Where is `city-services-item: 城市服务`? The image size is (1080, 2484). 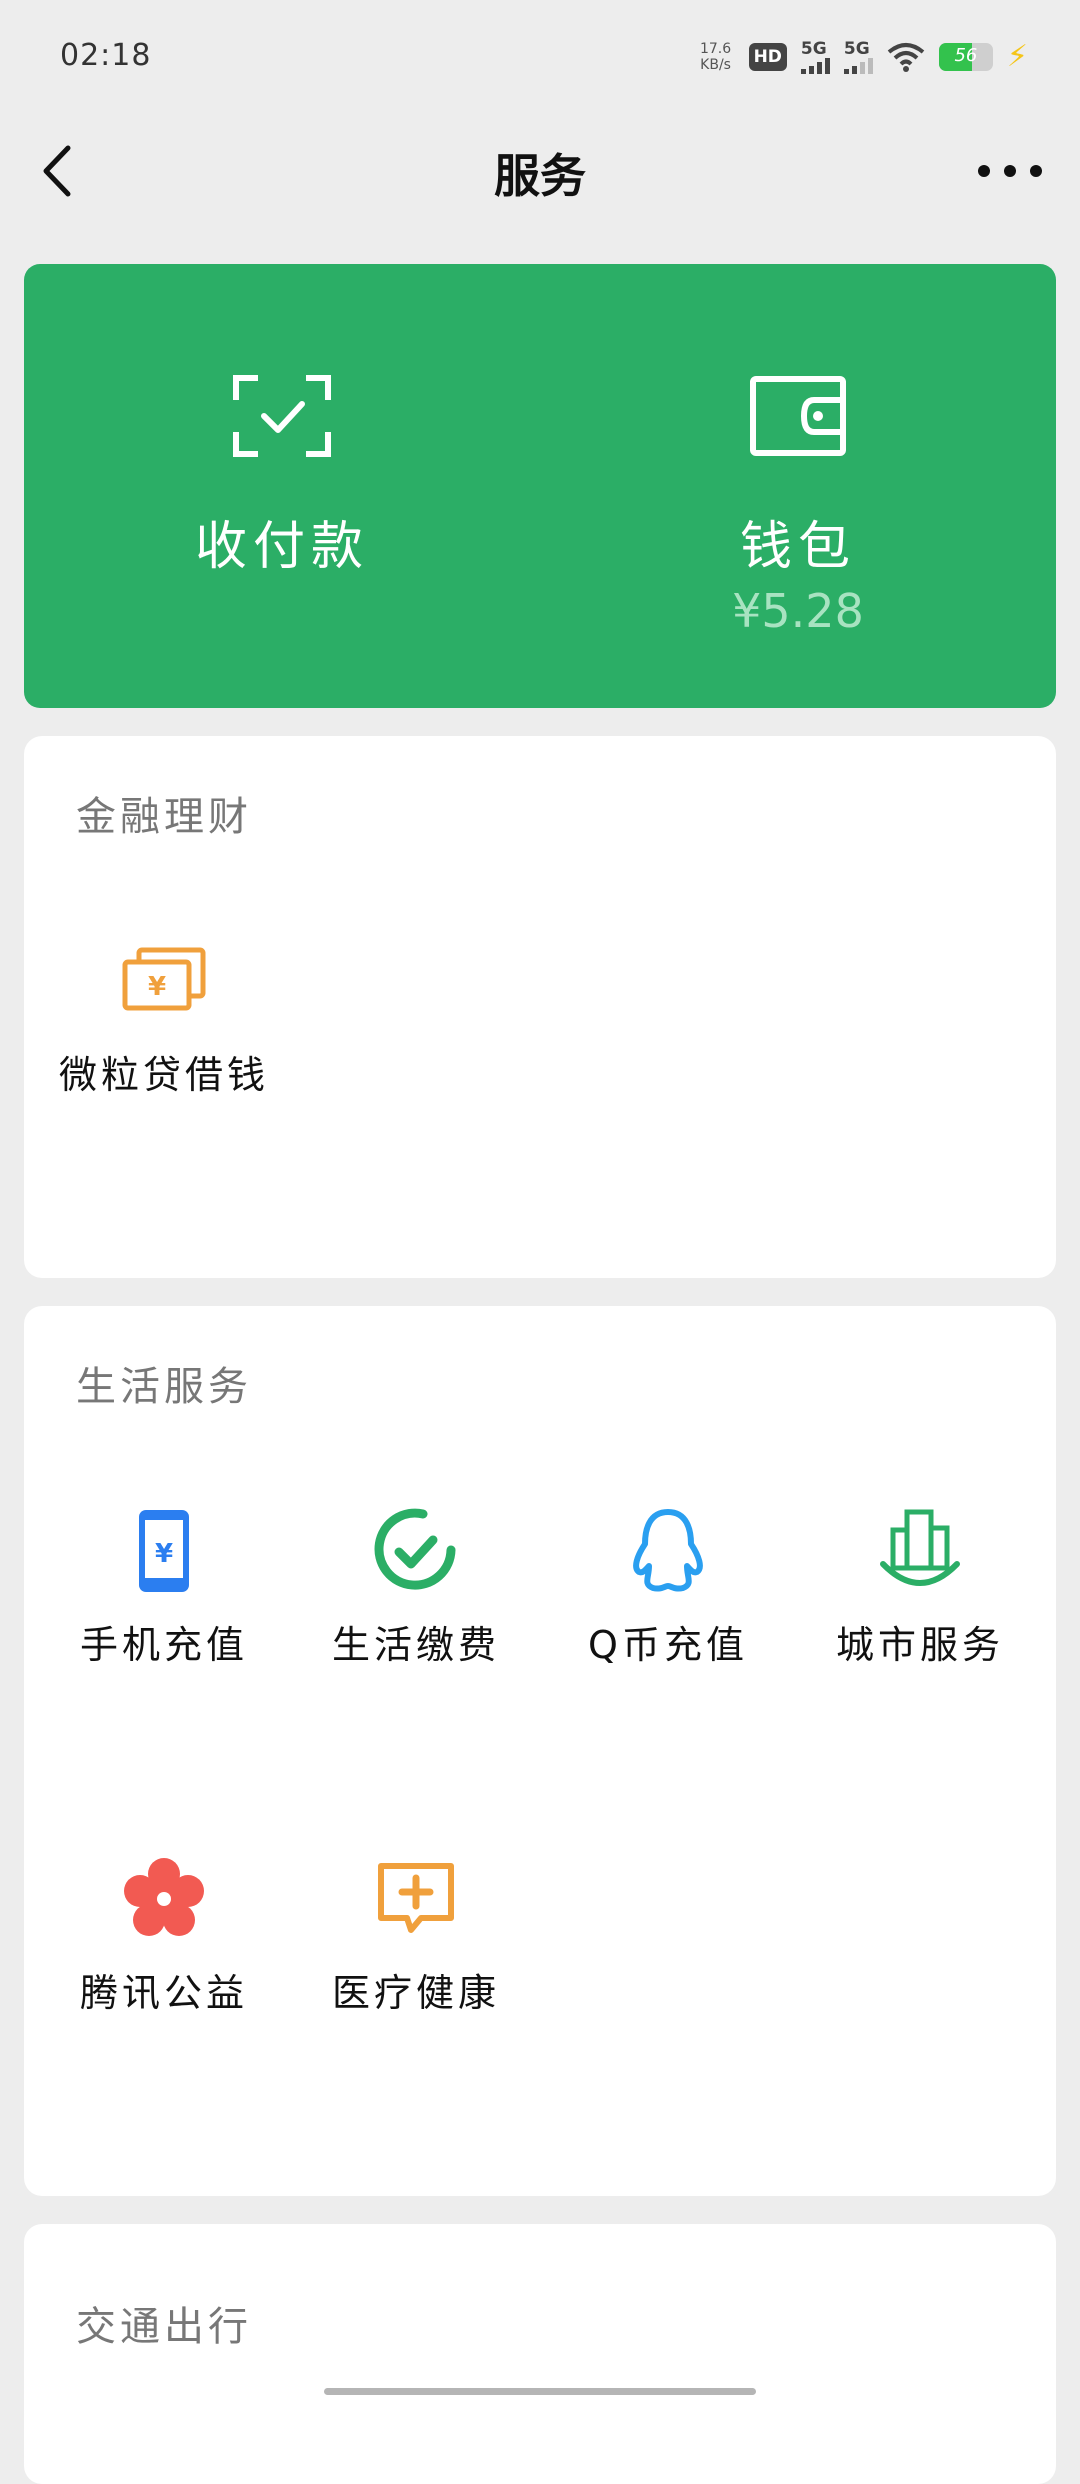
city-services-item: 城市服务 is located at coordinates (920, 1587).